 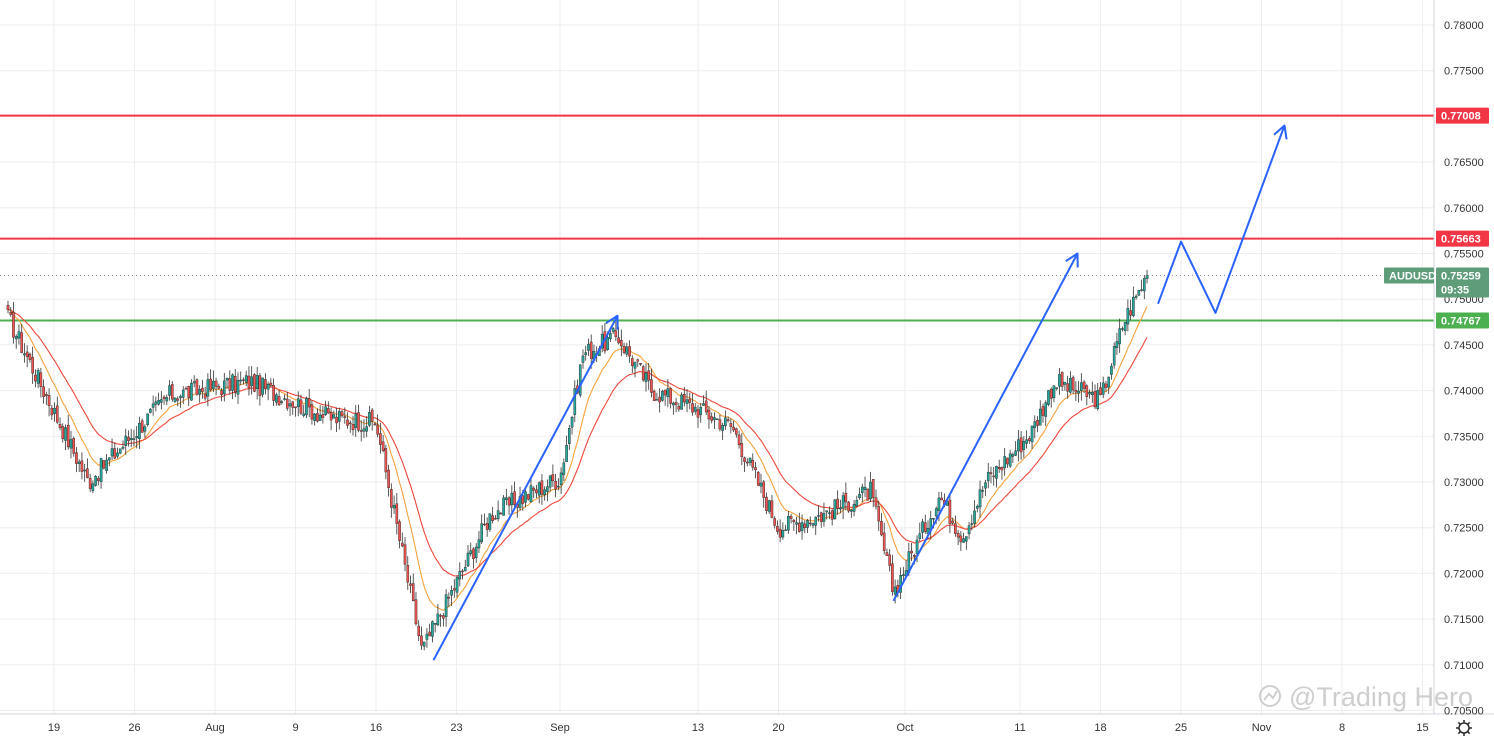 I want to click on y-tick-label: 0.74000, so click(x=1464, y=392).